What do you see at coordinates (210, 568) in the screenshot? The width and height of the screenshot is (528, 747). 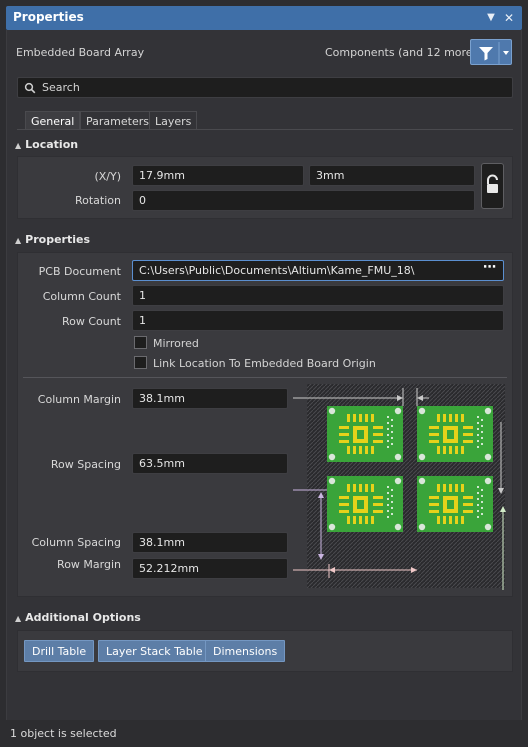 I see `row-margin-input: 52.212mm` at bounding box center [210, 568].